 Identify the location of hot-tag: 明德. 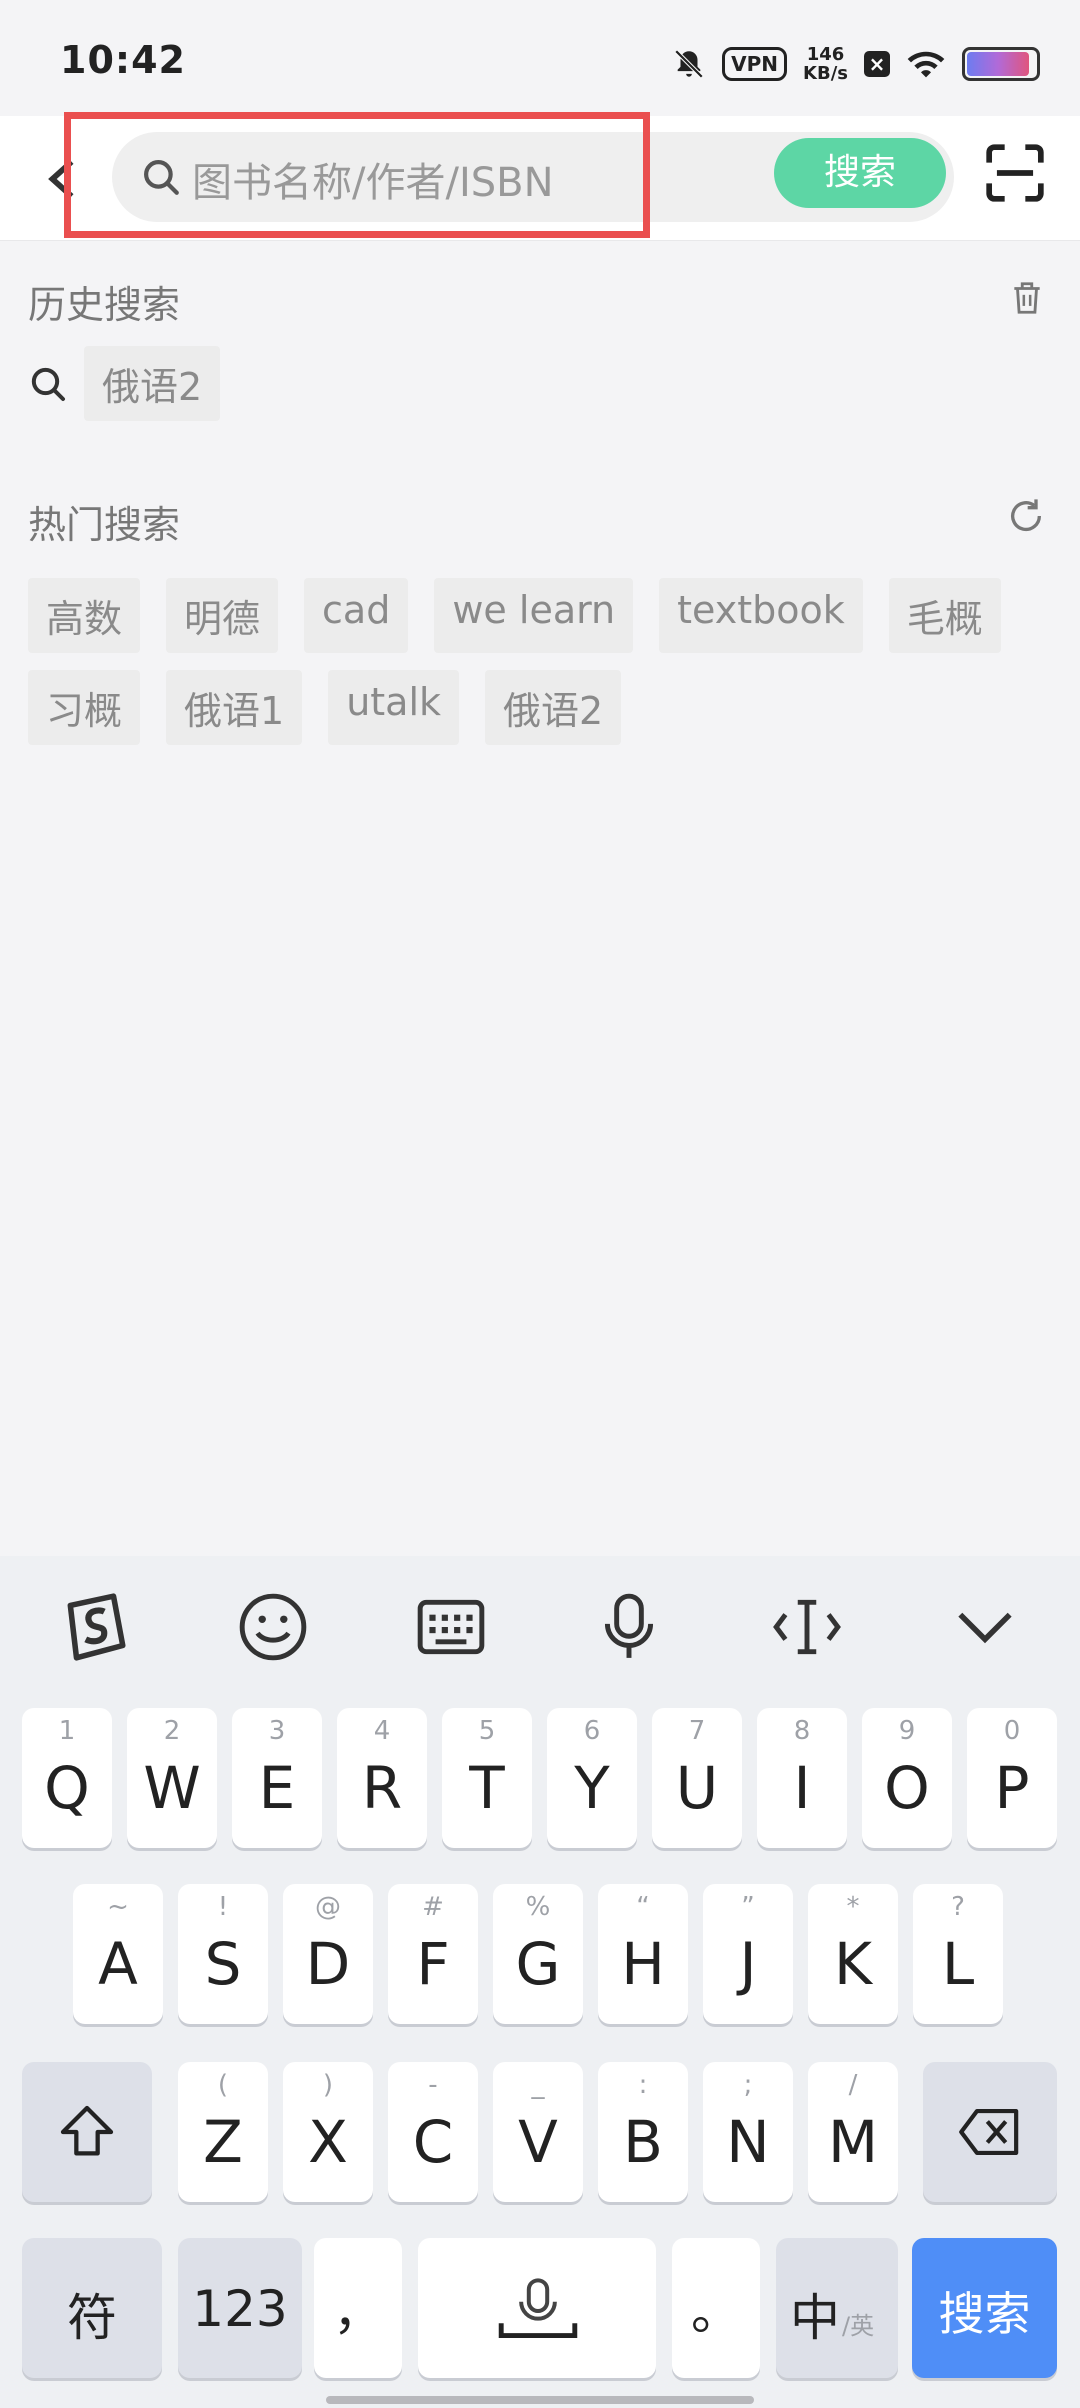
(222, 615).